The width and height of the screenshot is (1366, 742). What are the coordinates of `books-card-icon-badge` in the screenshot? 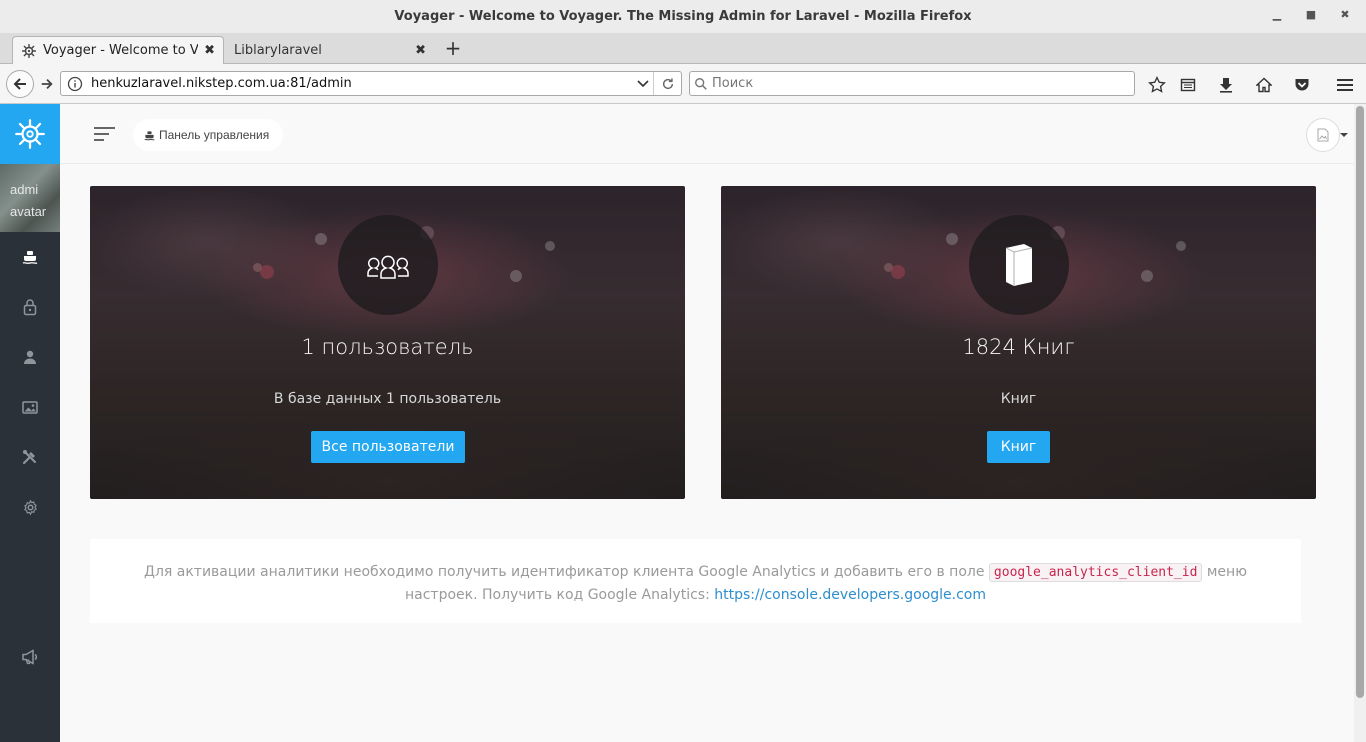 It's located at (1019, 265).